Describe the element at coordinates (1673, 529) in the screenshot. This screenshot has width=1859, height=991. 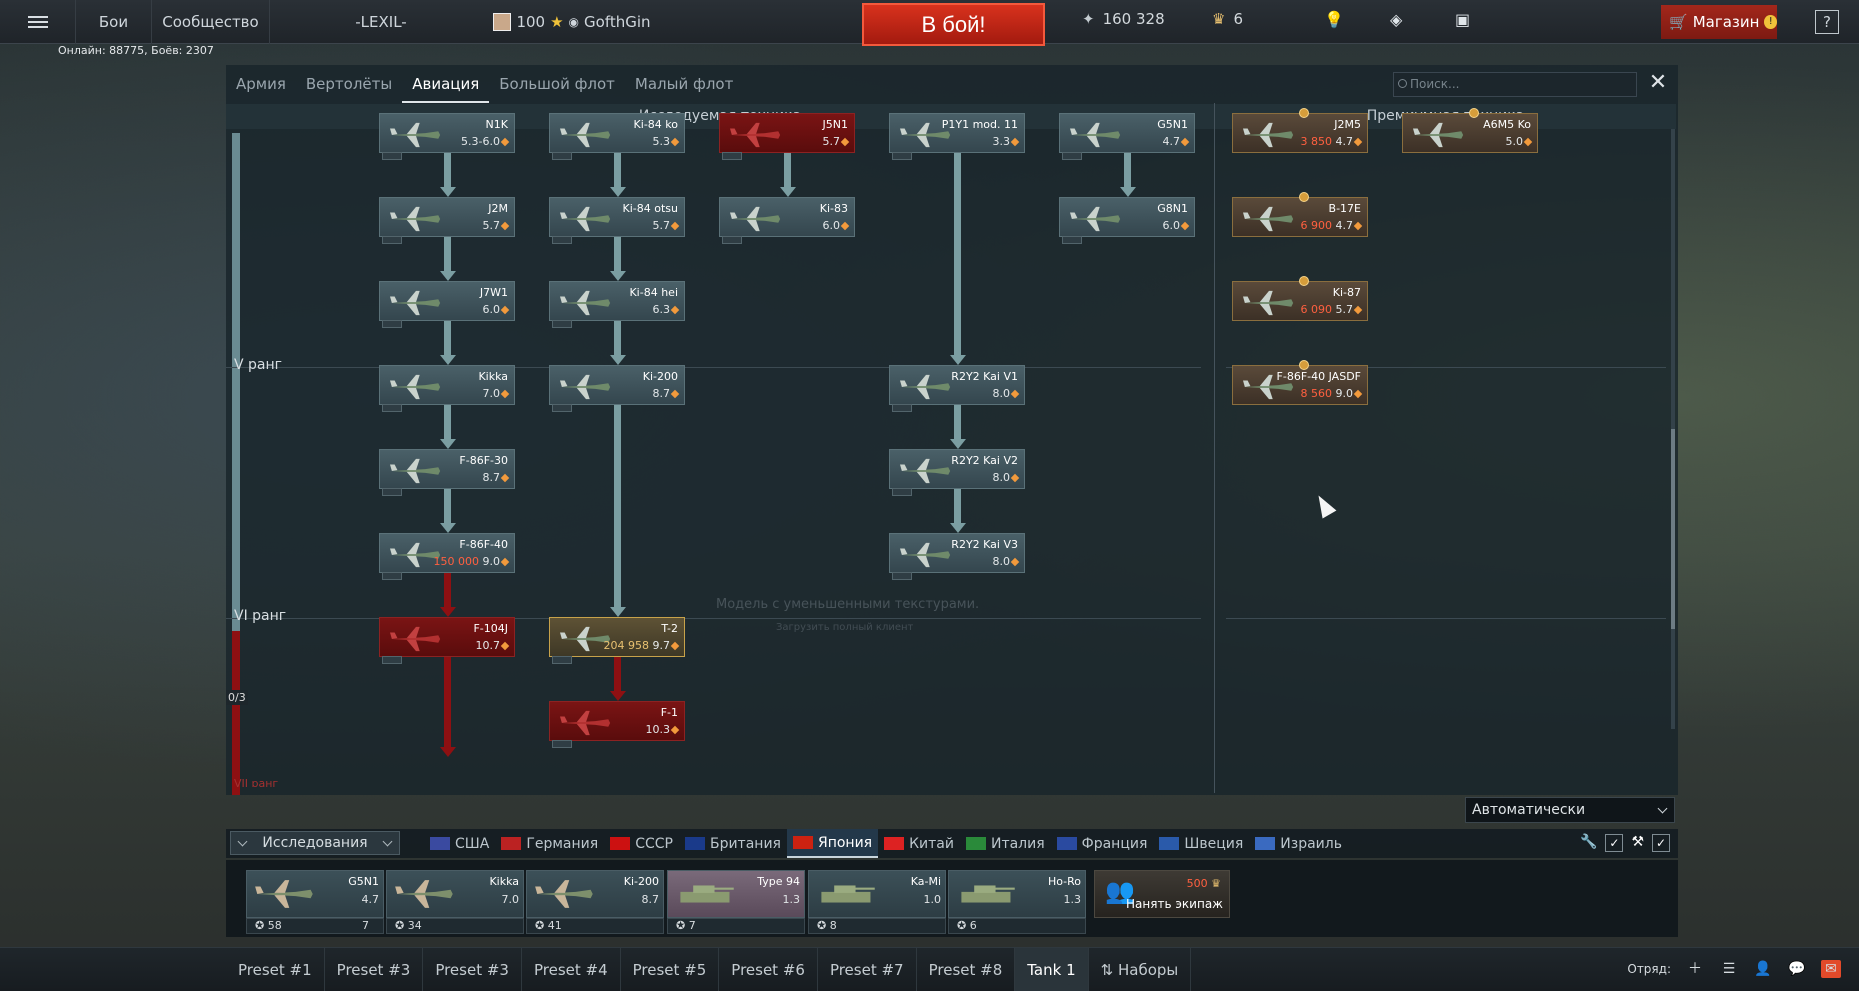
I see `scroll-thumb` at that location.